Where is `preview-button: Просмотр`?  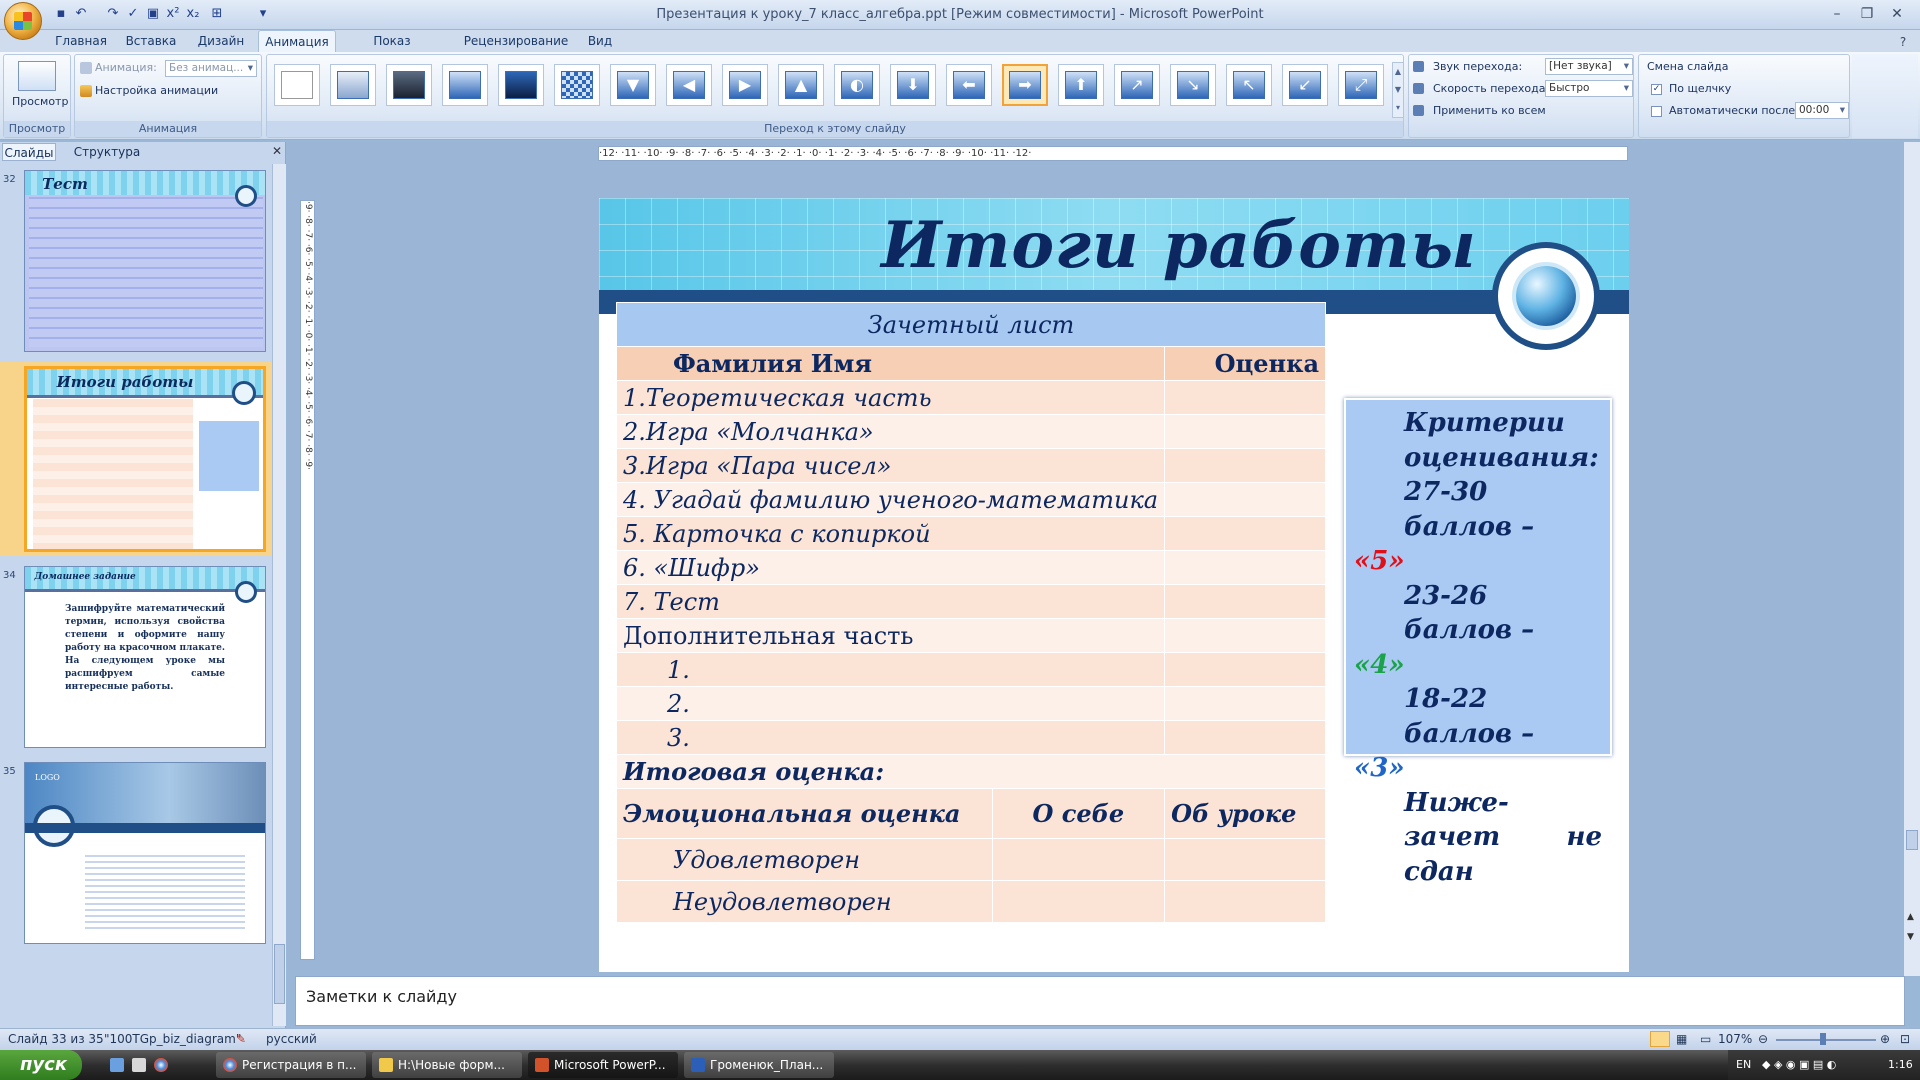 preview-button: Просмотр is located at coordinates (40, 101).